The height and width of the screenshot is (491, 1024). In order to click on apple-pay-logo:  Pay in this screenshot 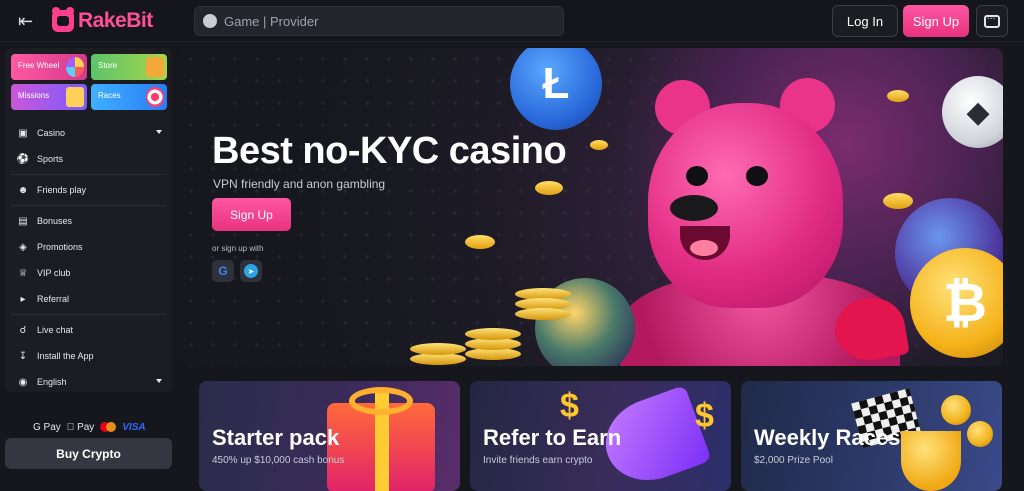, I will do `click(80, 427)`.